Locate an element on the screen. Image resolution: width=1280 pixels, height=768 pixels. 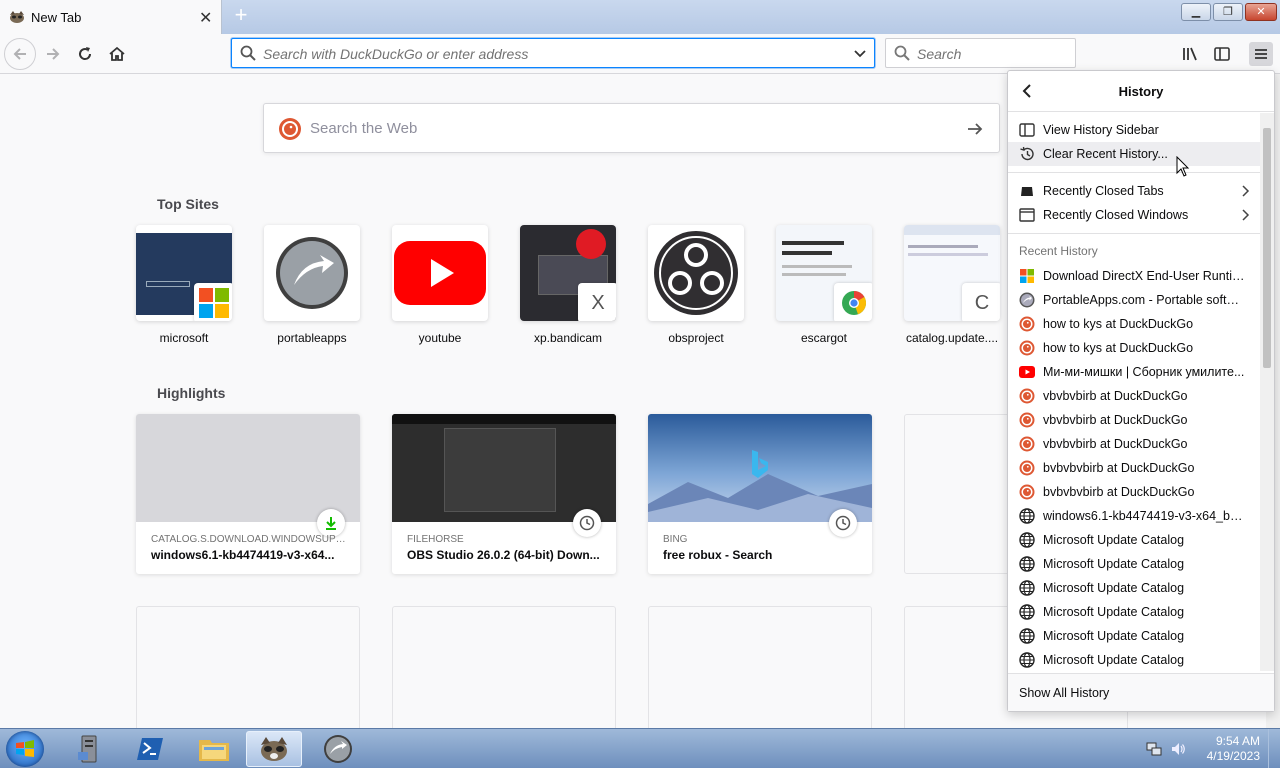
hamburger-menu-icon is located at coordinates (1261, 54).